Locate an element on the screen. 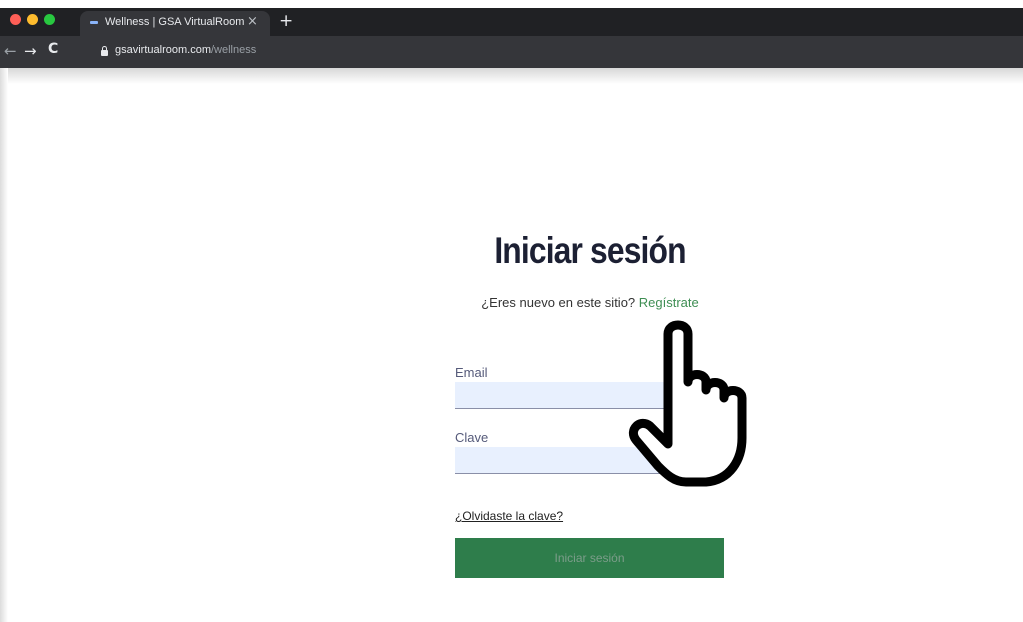 The height and width of the screenshot is (622, 1023). reload-button: C is located at coordinates (53, 49).